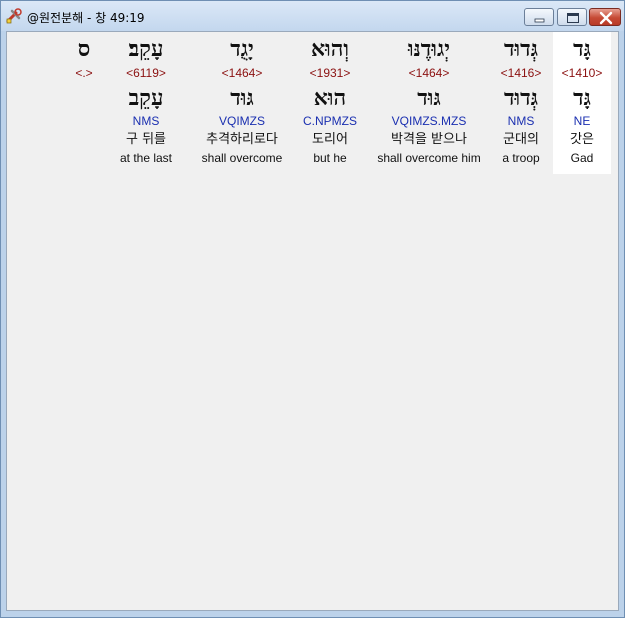 Image resolution: width=625 pixels, height=618 pixels. What do you see at coordinates (330, 158) in the screenshot?
I see `english-gloss: but he` at bounding box center [330, 158].